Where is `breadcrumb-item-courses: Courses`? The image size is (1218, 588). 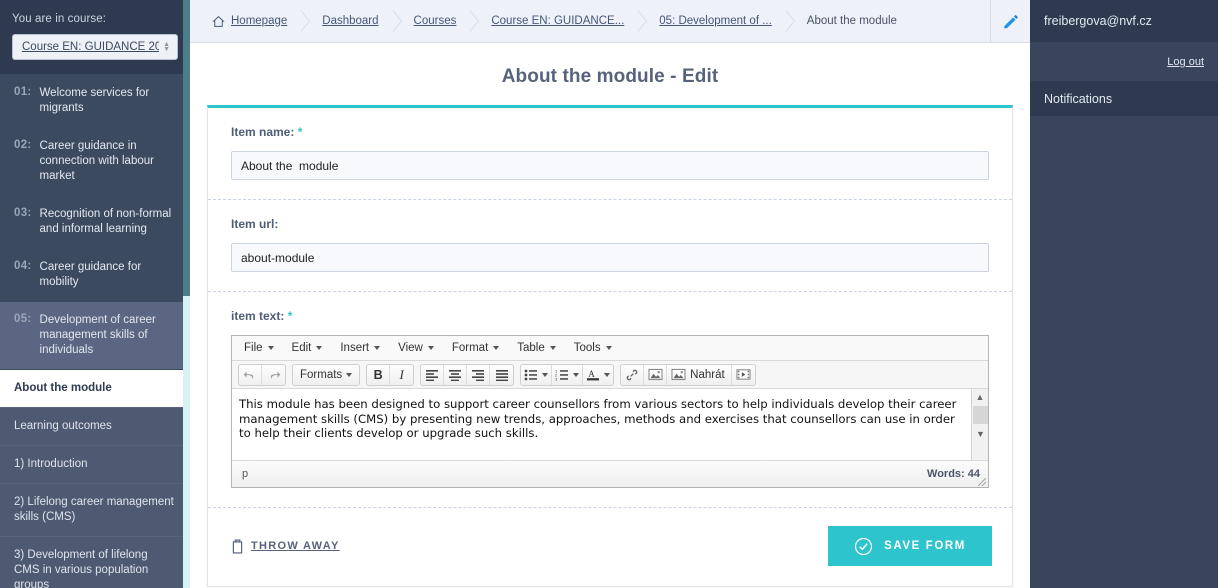 breadcrumb-item-courses: Courses is located at coordinates (436, 21).